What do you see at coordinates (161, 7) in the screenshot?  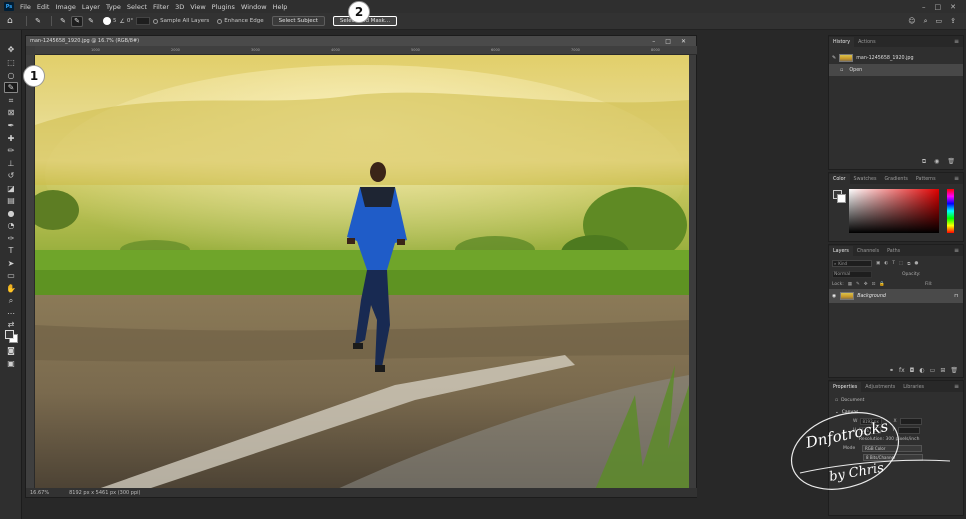 I see `menu-filter: Filter` at bounding box center [161, 7].